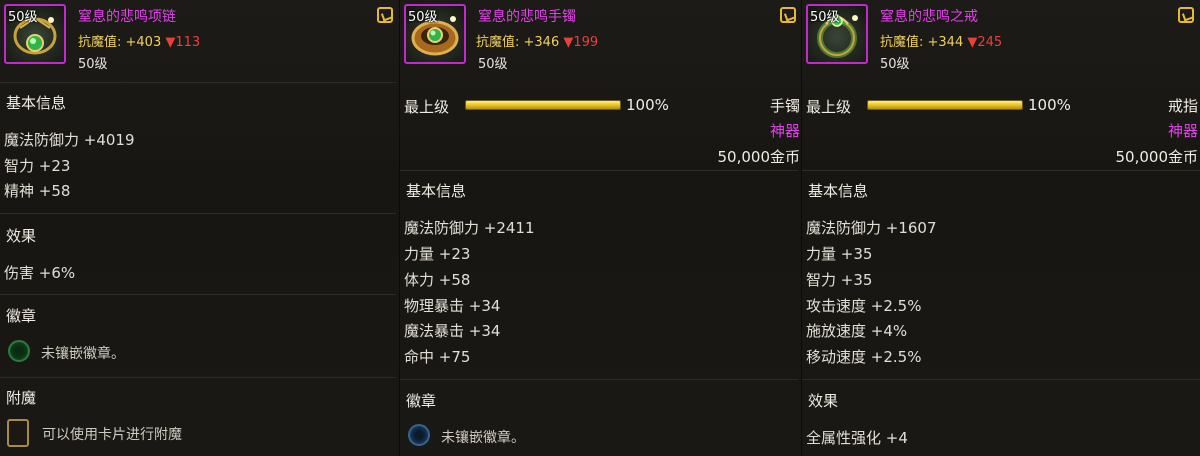 The image size is (1200, 456). What do you see at coordinates (437, 357) in the screenshot?
I see `stat-line: 命中 +75` at bounding box center [437, 357].